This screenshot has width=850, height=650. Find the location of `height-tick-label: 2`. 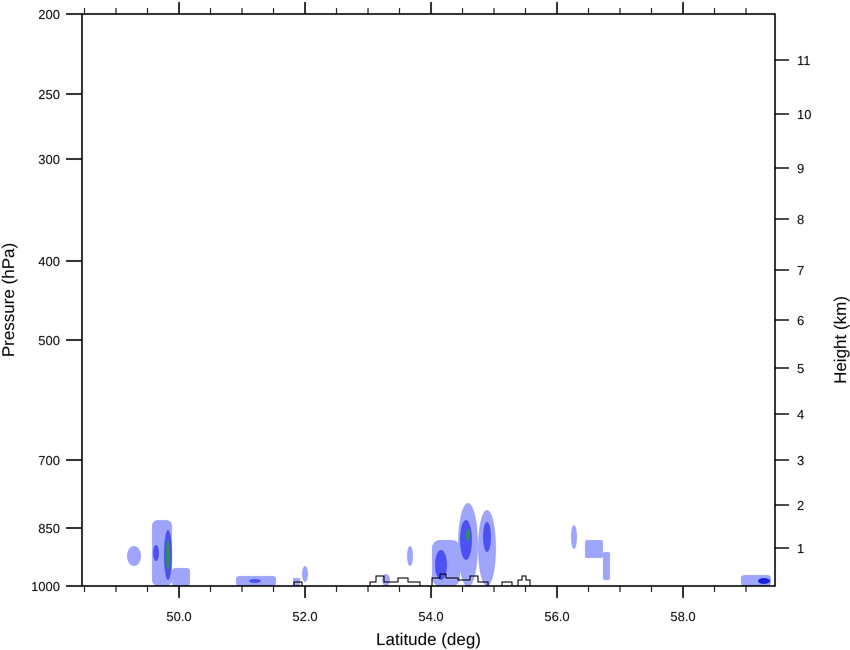

height-tick-label: 2 is located at coordinates (800, 505).